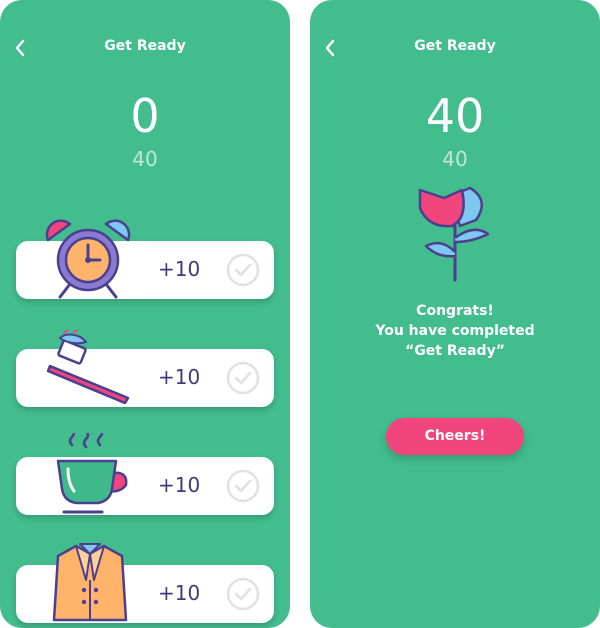 The image size is (600, 628). Describe the element at coordinates (455, 116) in the screenshot. I see `score-current: 40` at that location.